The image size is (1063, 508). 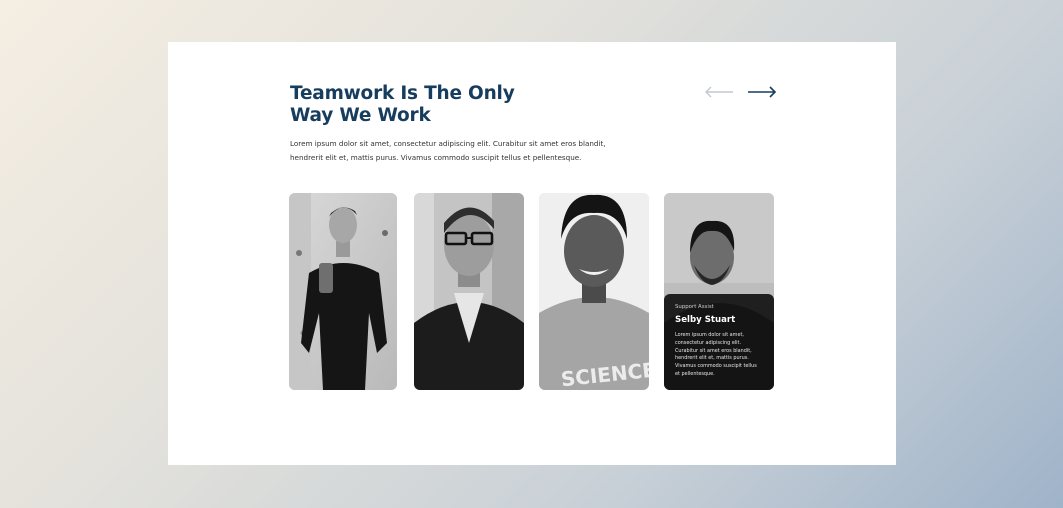 I want to click on team-member-card: SCIENCE, so click(x=594, y=291).